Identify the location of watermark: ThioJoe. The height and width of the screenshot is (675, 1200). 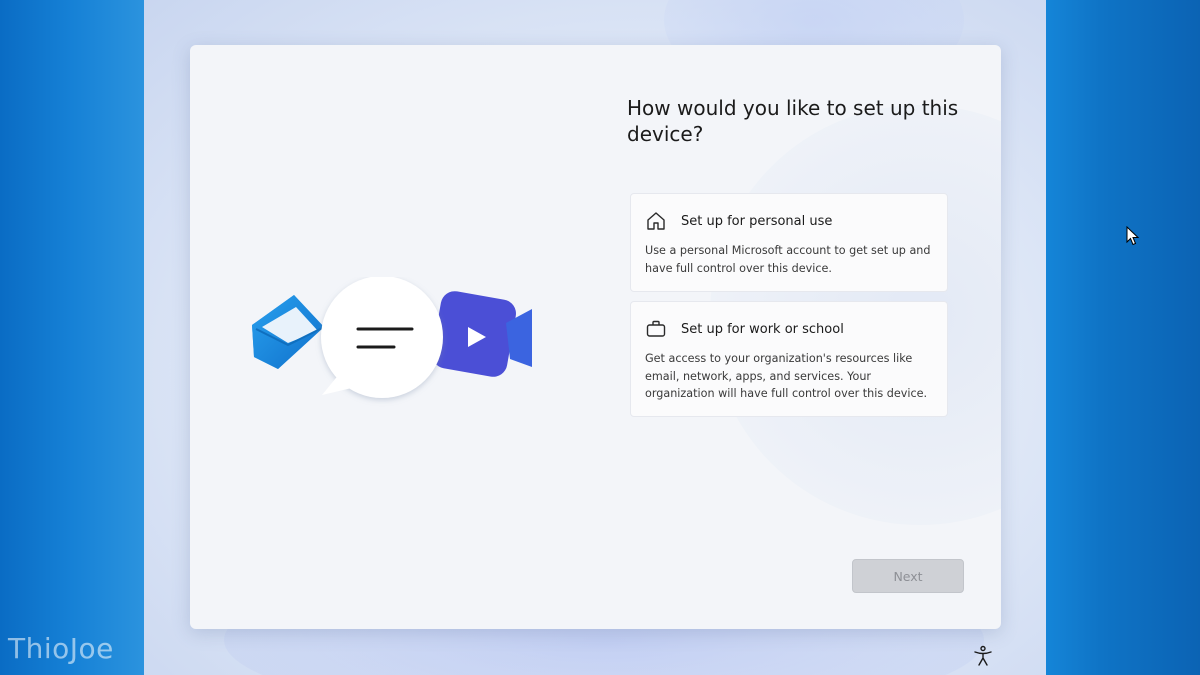
(61, 648).